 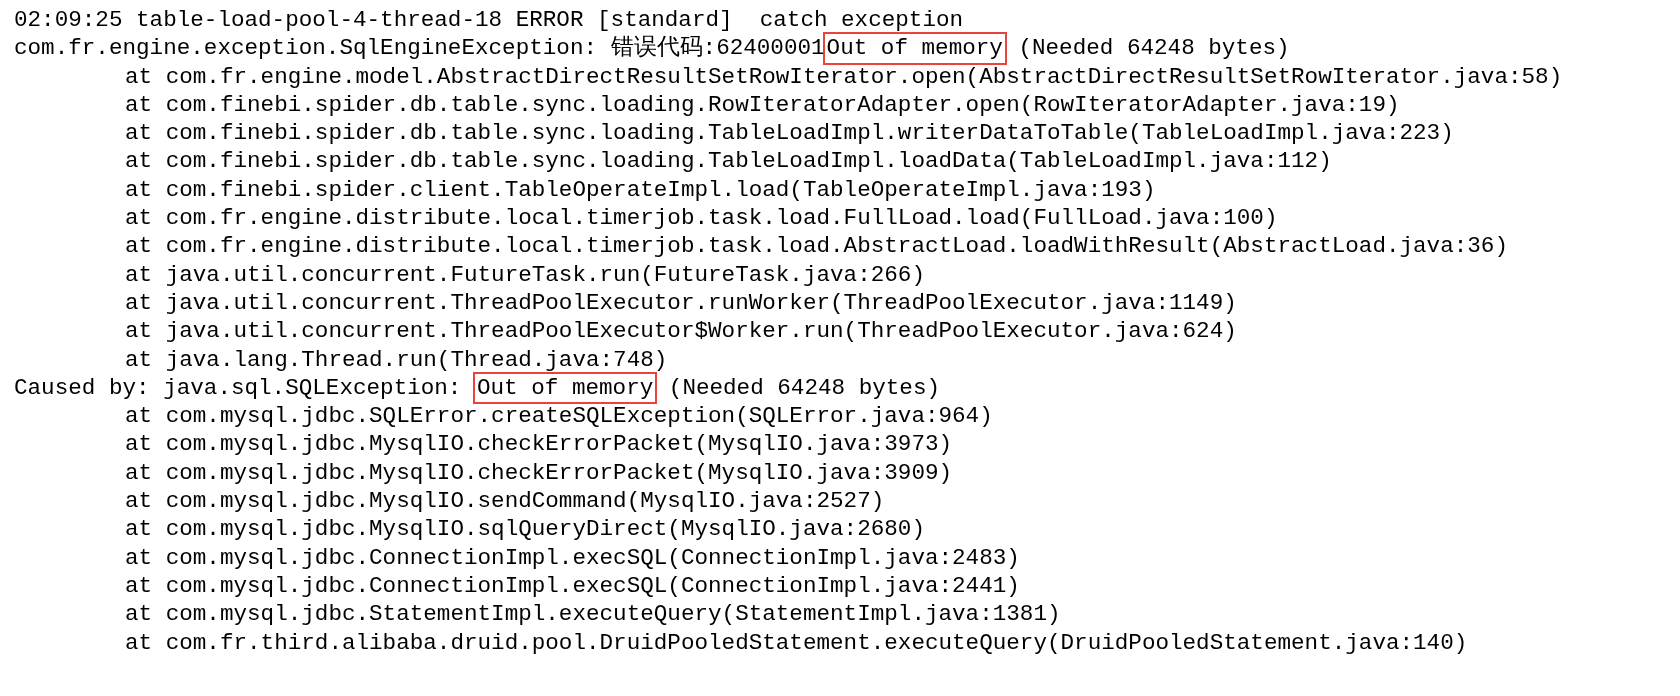 What do you see at coordinates (680, 331) in the screenshot?
I see `log-text: at java.util.concurrent.ThreadPoolExecutor$Worker.run(ThreadPoolExecutor.java:624)` at bounding box center [680, 331].